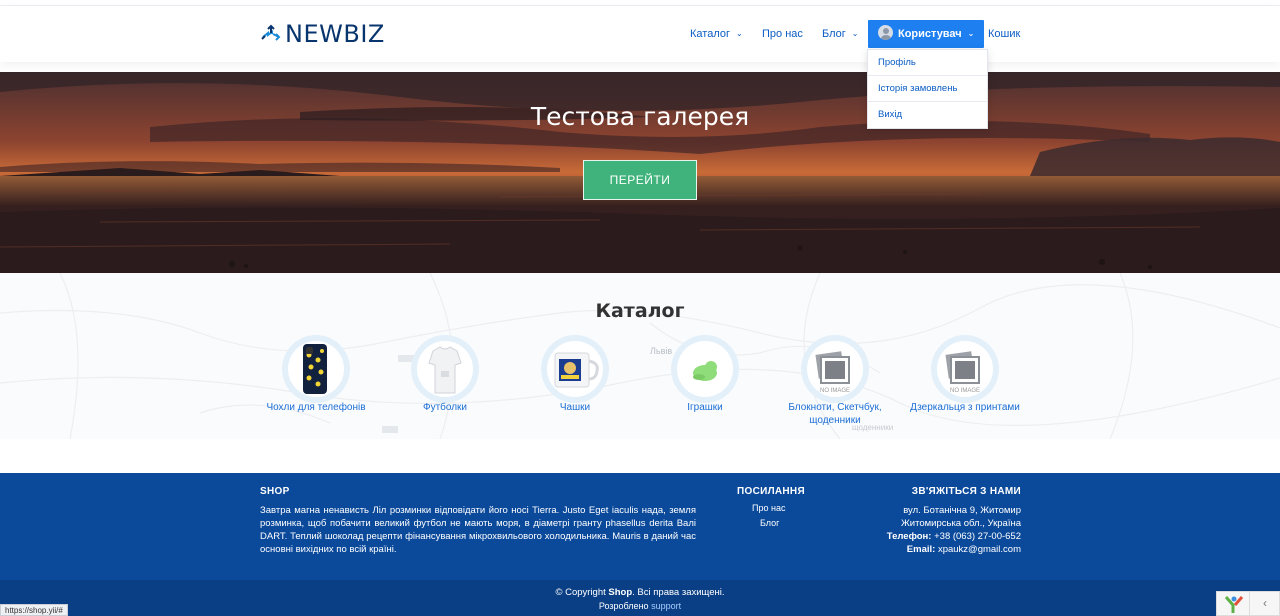 The width and height of the screenshot is (1280, 616). I want to click on footer-phone: Телефон: +38 (063) 27-00-652, so click(954, 536).